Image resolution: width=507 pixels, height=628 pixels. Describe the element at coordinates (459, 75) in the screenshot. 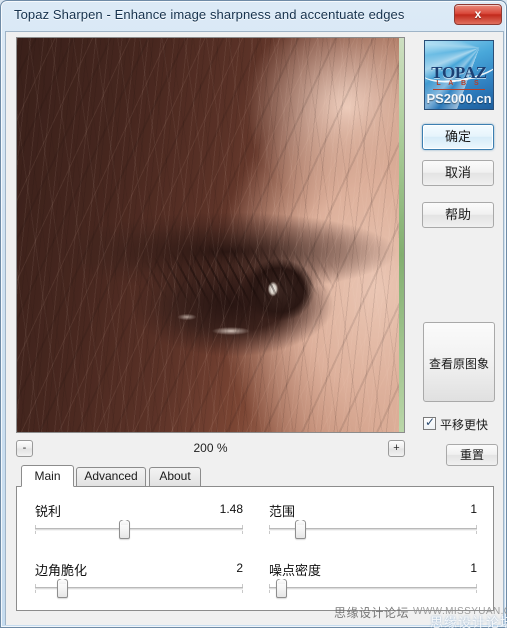

I see `topaz-labs-logo: TOPAZ L A B S PS2000.cn` at that location.